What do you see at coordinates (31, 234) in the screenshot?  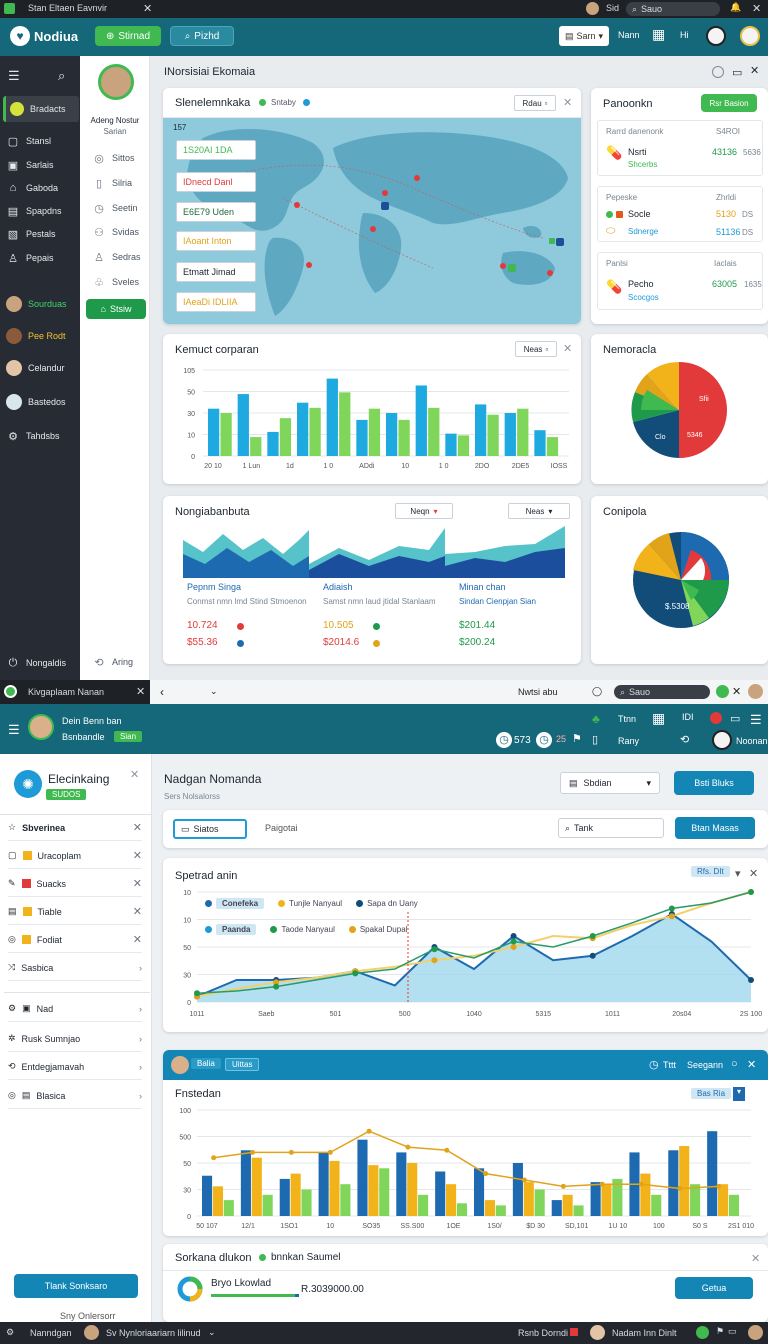 I see `sidebar-item-pestals: ▧ Pestals` at bounding box center [31, 234].